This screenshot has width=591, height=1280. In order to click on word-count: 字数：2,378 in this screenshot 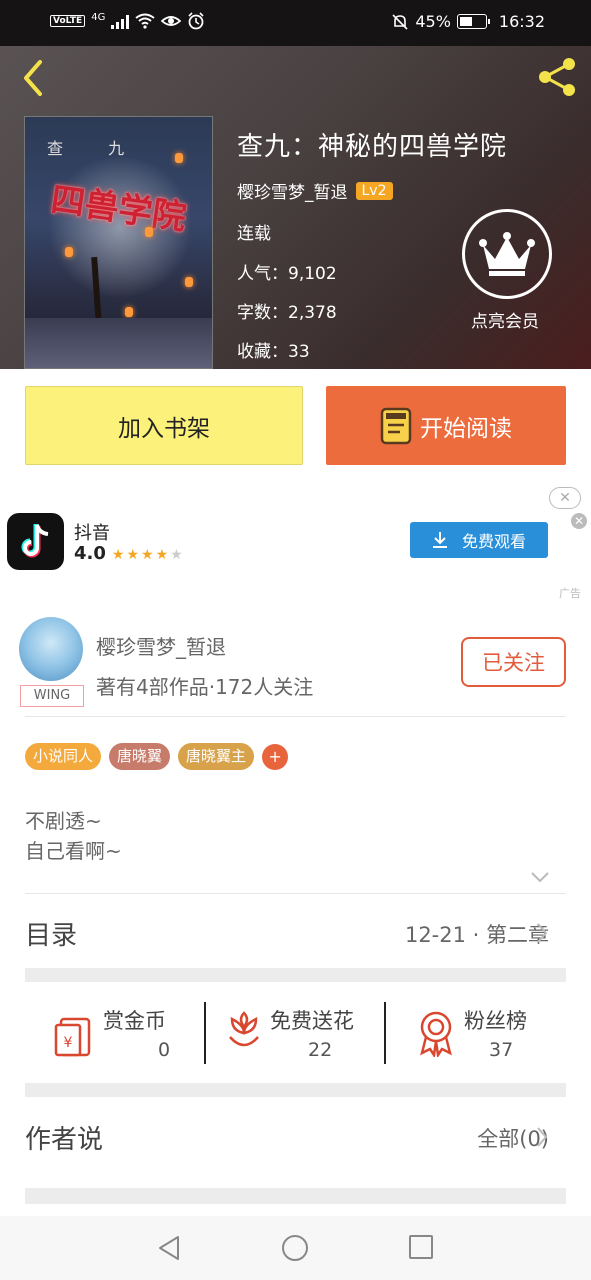, I will do `click(287, 313)`.